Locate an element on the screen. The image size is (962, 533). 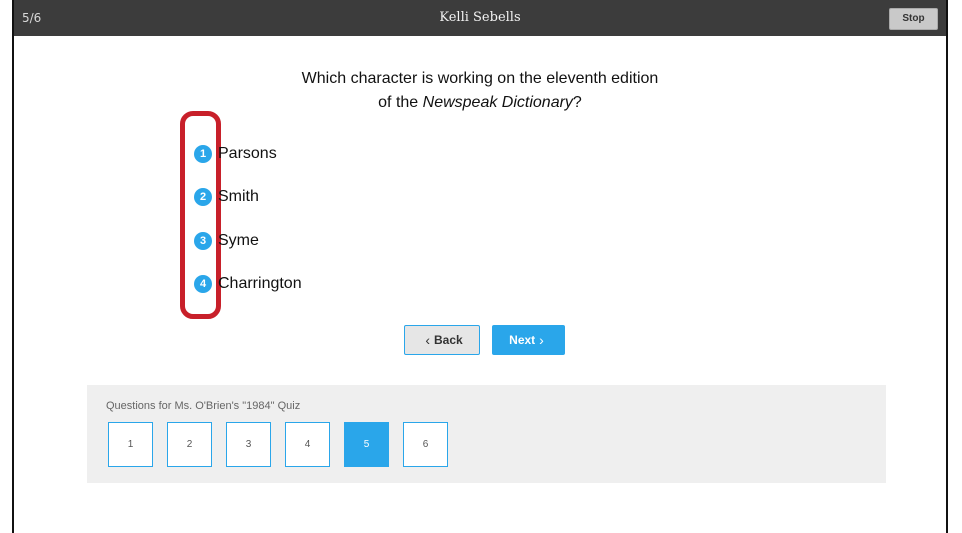
answer-option-1: 1 Parsons is located at coordinates (235, 154).